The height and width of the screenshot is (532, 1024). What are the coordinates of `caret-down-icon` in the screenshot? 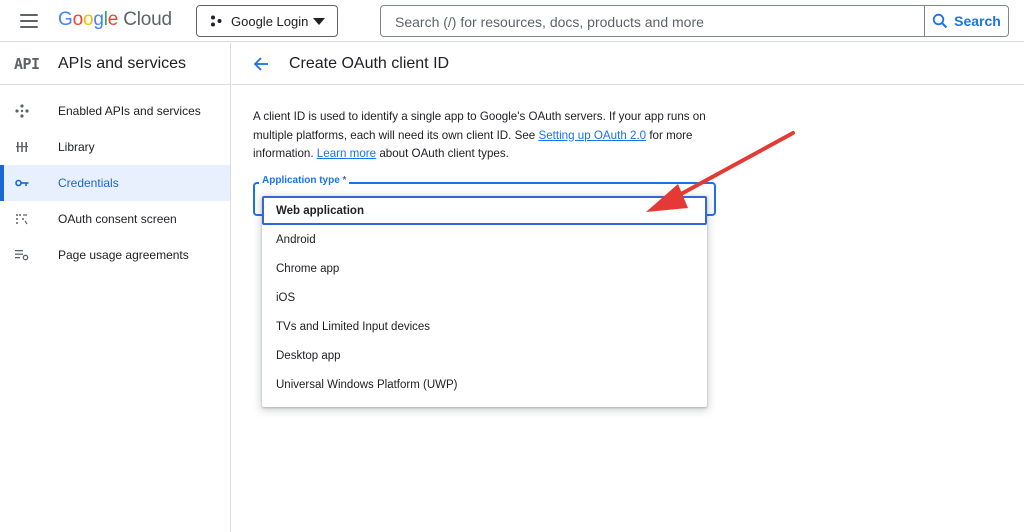 It's located at (319, 21).